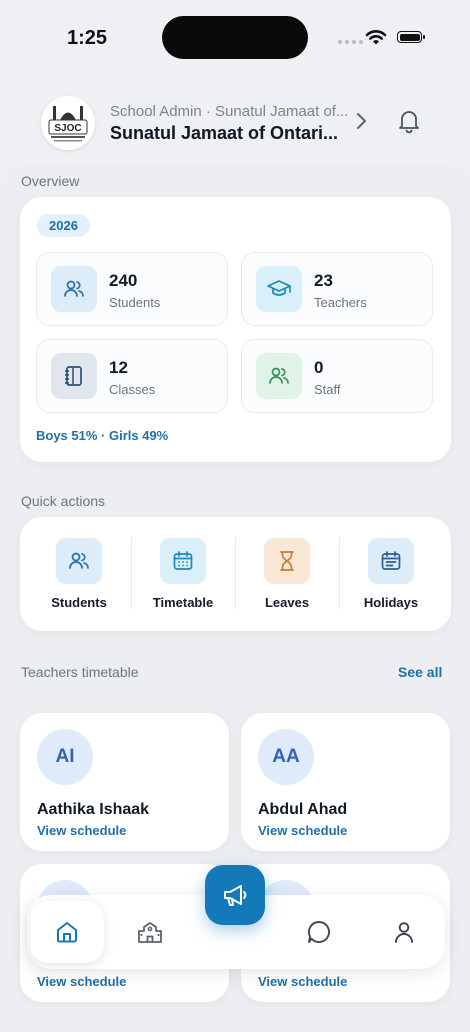 The image size is (470, 1032). Describe the element at coordinates (376, 37) in the screenshot. I see `wifi-icon` at that location.